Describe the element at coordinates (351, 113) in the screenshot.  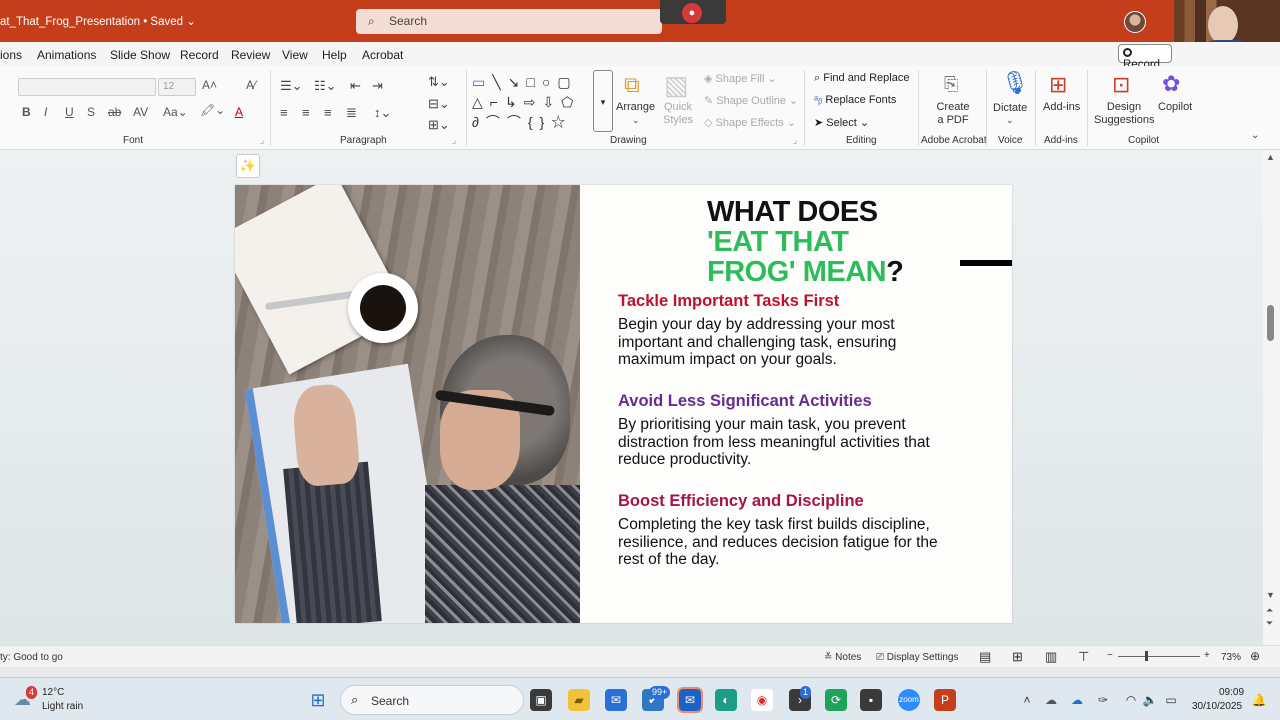
I see `justify-icon: ≣` at that location.